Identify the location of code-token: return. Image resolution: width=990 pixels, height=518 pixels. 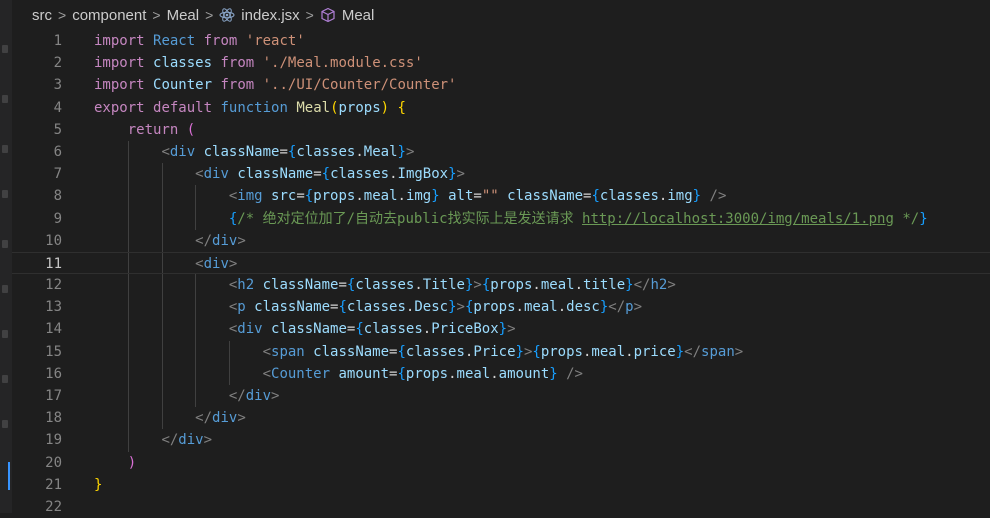
(153, 129).